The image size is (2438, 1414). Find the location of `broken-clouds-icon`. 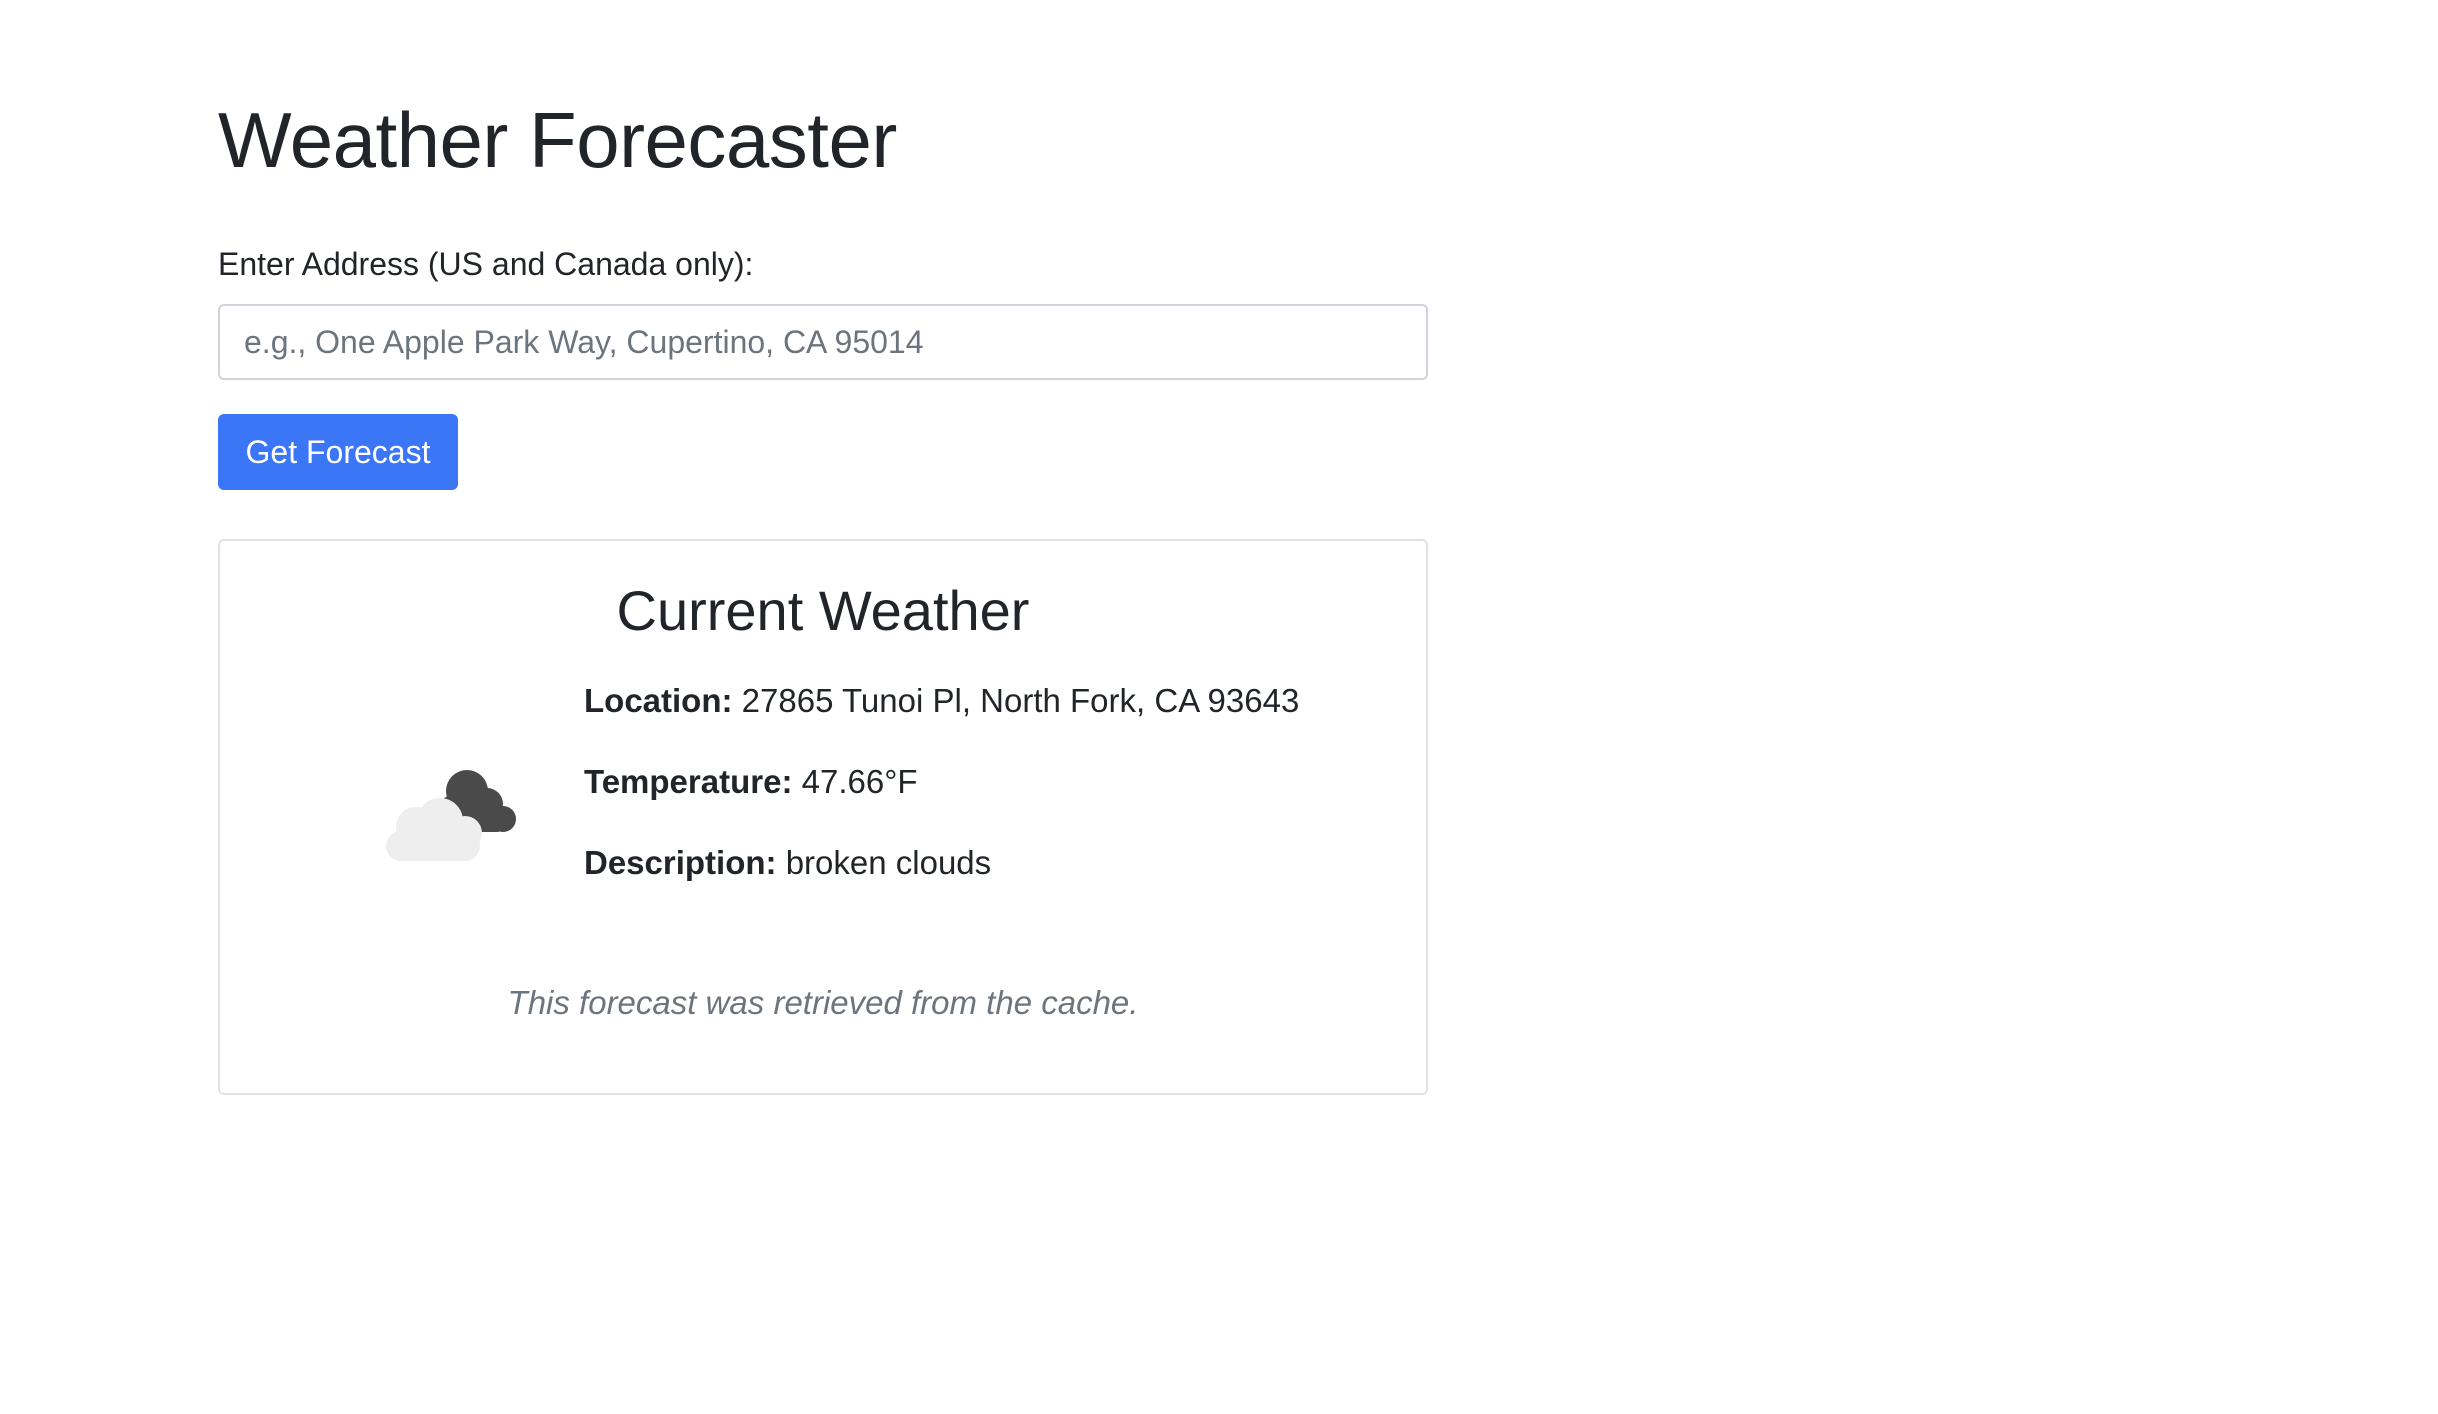

broken-clouds-icon is located at coordinates (455, 816).